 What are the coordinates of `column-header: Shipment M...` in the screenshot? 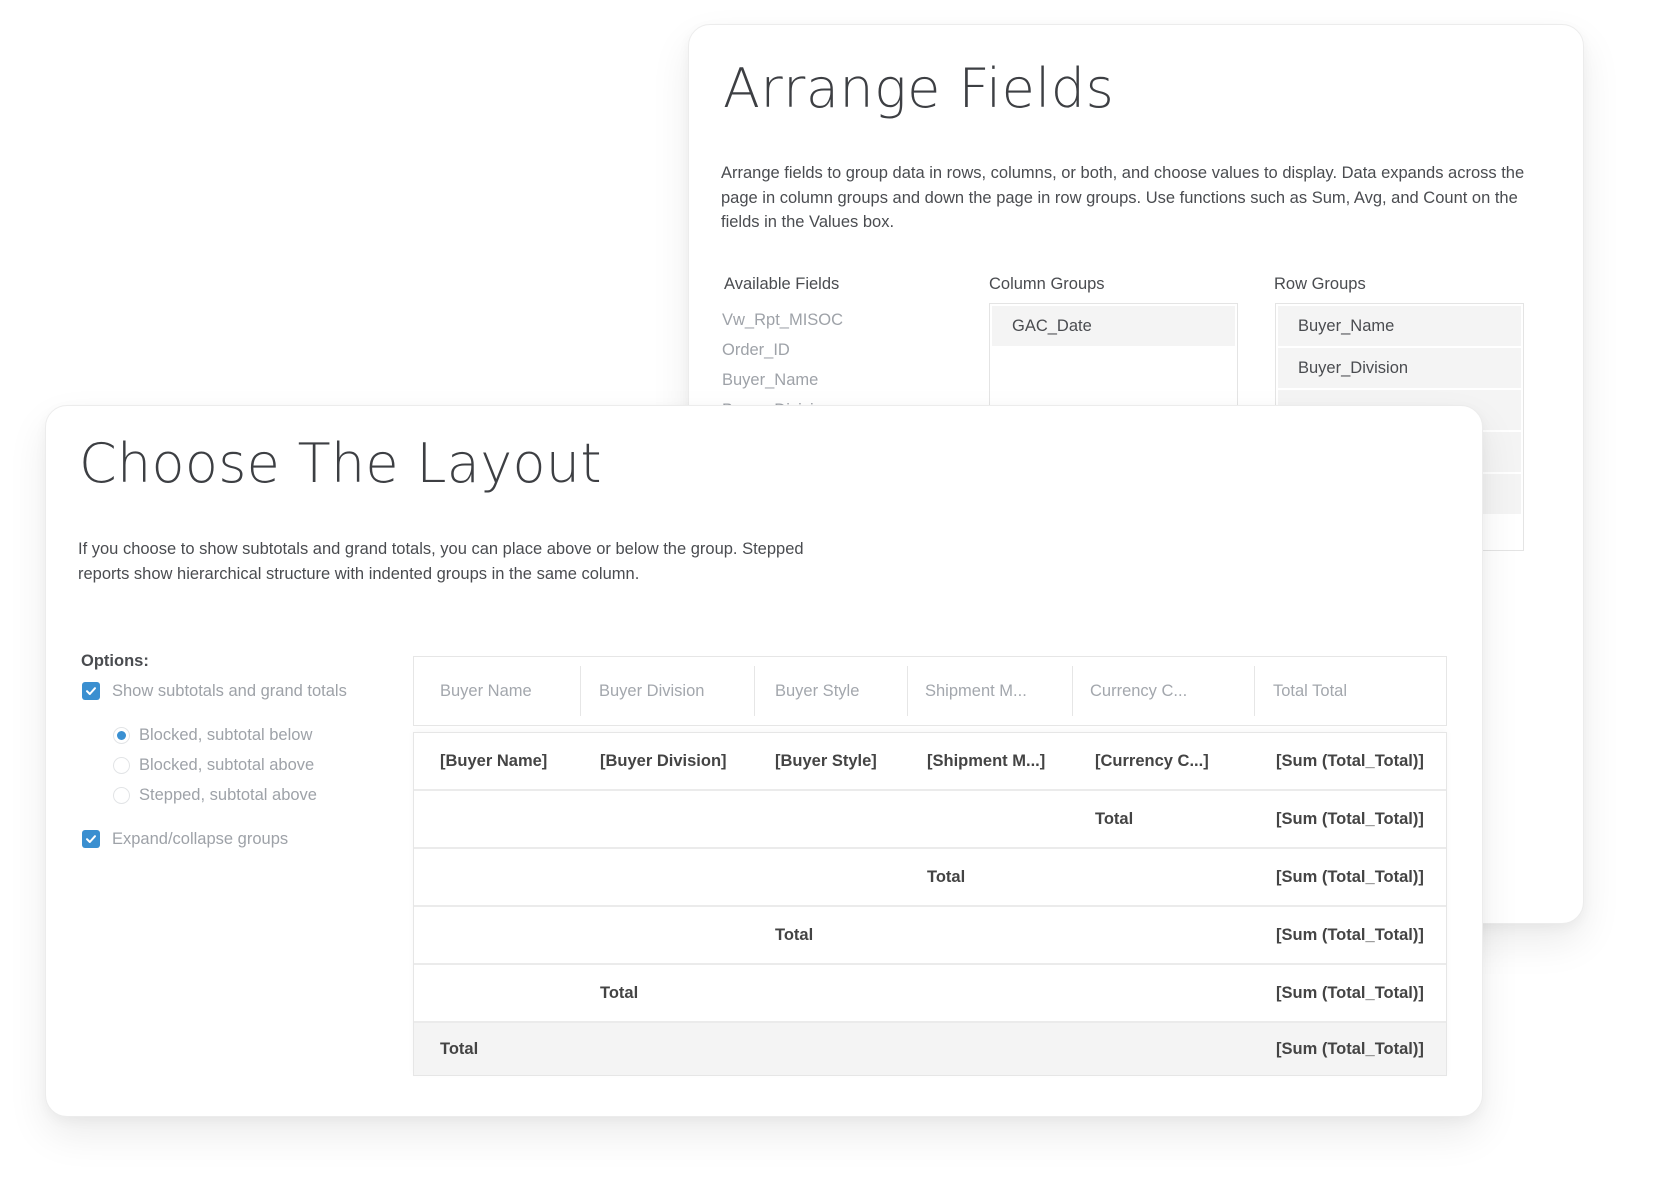 It's located at (989, 691).